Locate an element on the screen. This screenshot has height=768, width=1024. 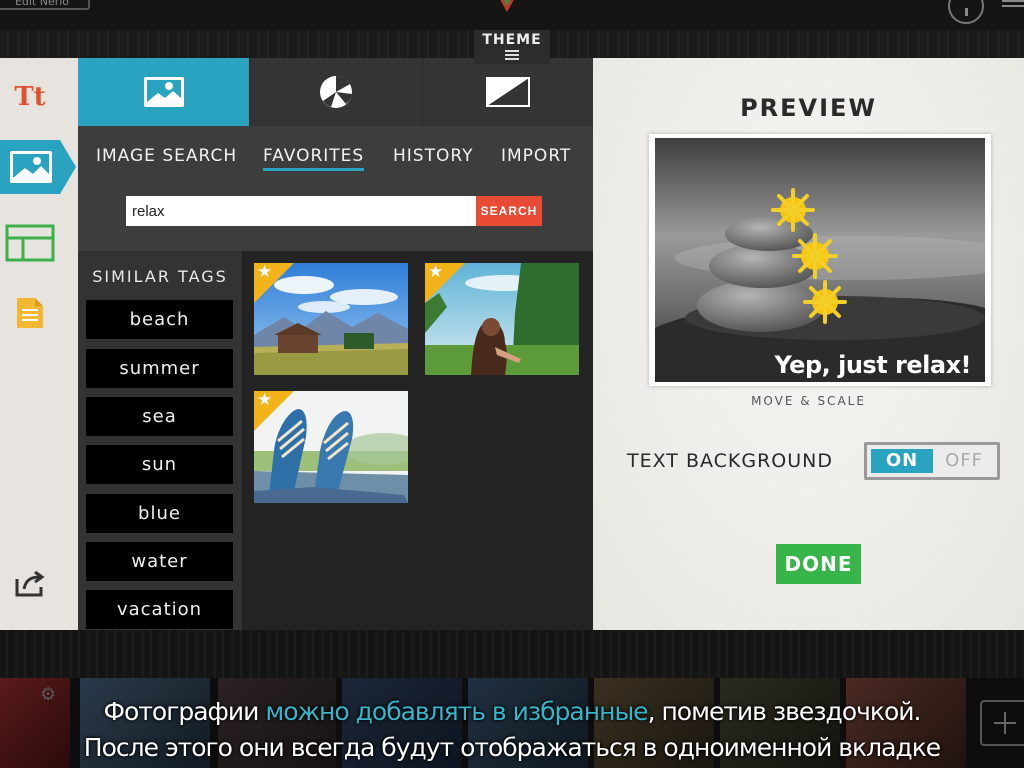
subtab-image-search: IMAGE SEARCH is located at coordinates (166, 156).